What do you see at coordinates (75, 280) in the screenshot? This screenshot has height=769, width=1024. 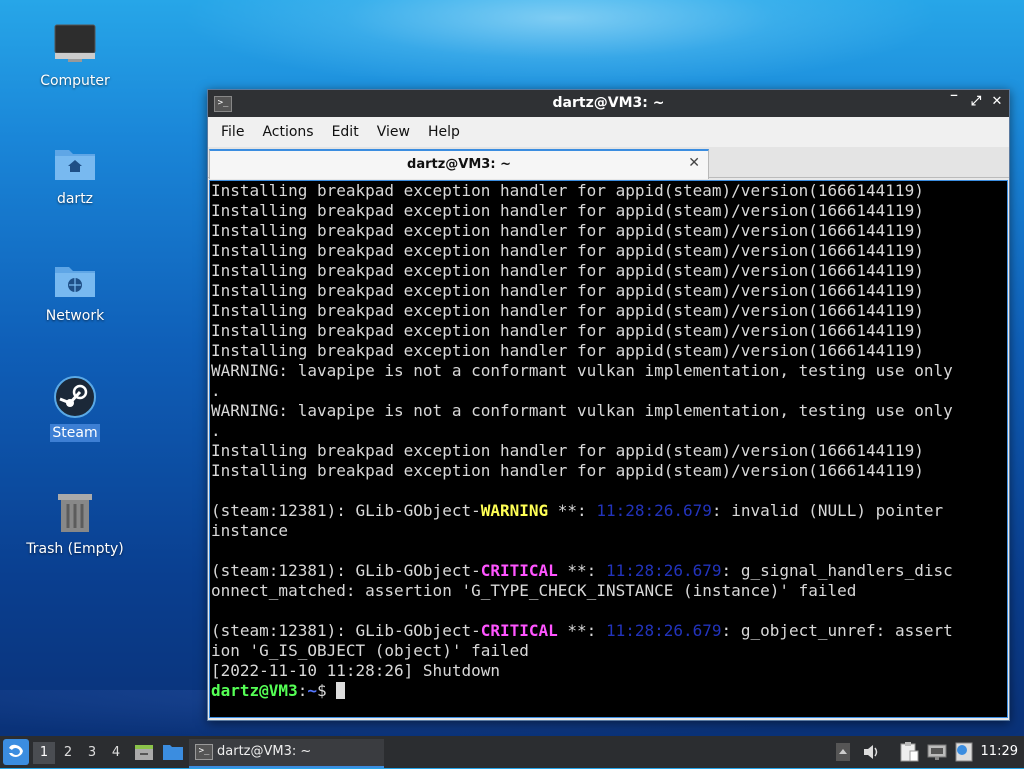 I see `network-folder-icon` at bounding box center [75, 280].